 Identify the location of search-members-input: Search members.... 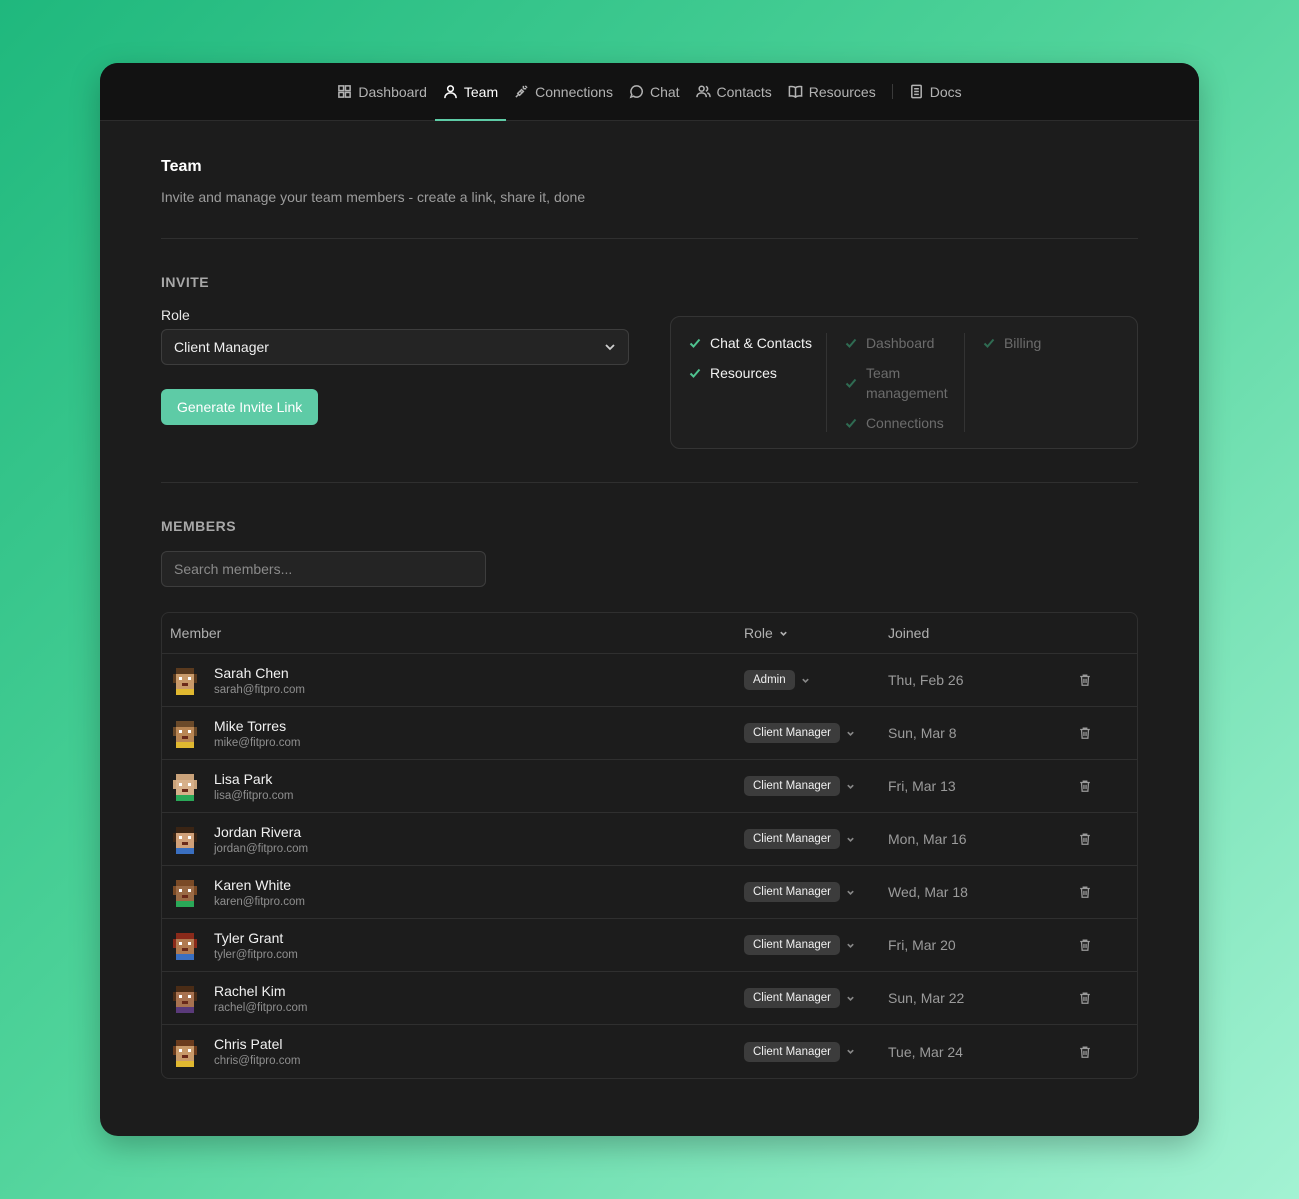
(323, 569).